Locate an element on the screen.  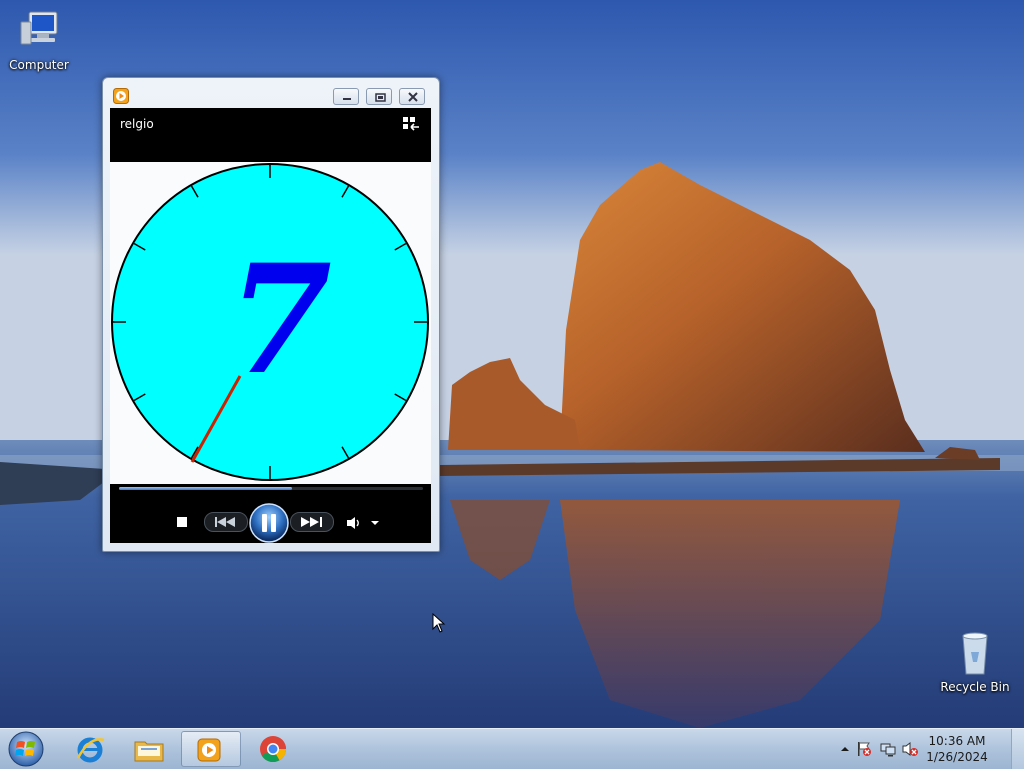
playback-controls is located at coordinates (270, 517).